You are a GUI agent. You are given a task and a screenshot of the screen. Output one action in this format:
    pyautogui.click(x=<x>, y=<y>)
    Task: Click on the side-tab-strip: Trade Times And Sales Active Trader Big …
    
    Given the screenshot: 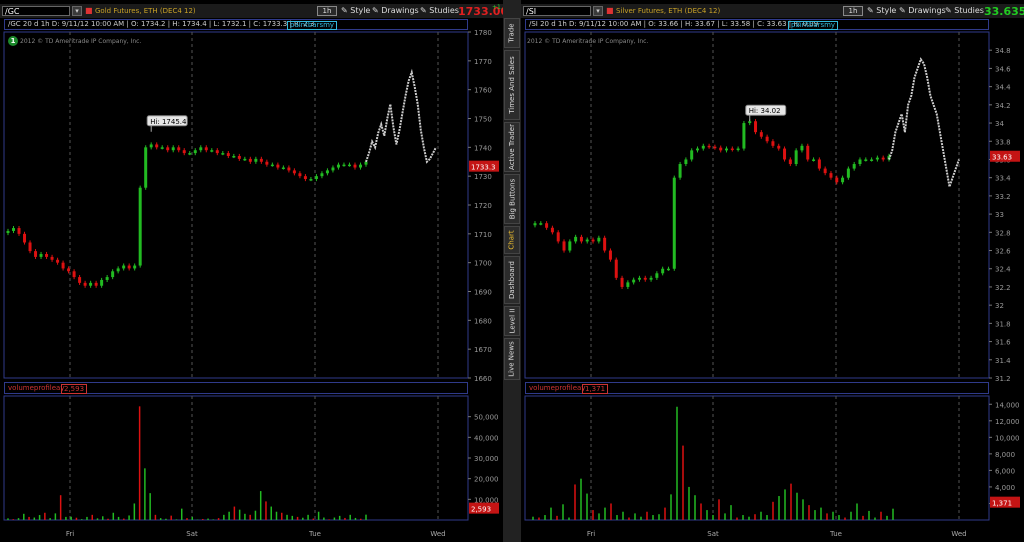 What is the action you would take?
    pyautogui.click(x=512, y=271)
    